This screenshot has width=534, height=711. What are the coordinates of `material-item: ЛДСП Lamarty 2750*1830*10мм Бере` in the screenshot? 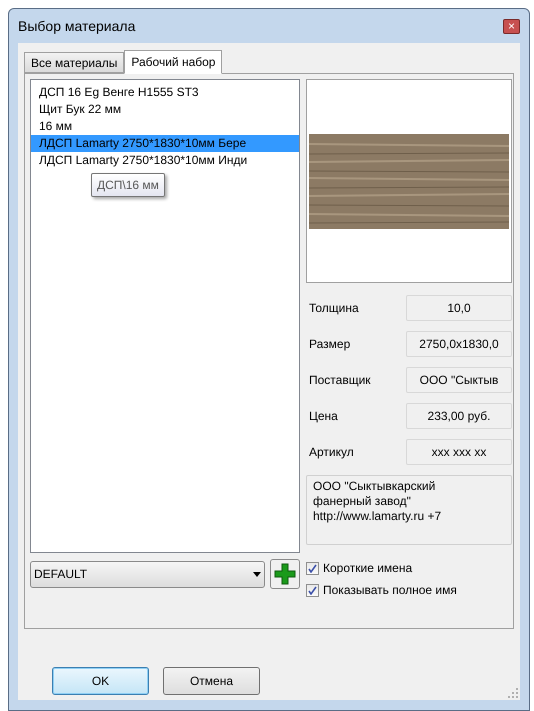 It's located at (165, 143).